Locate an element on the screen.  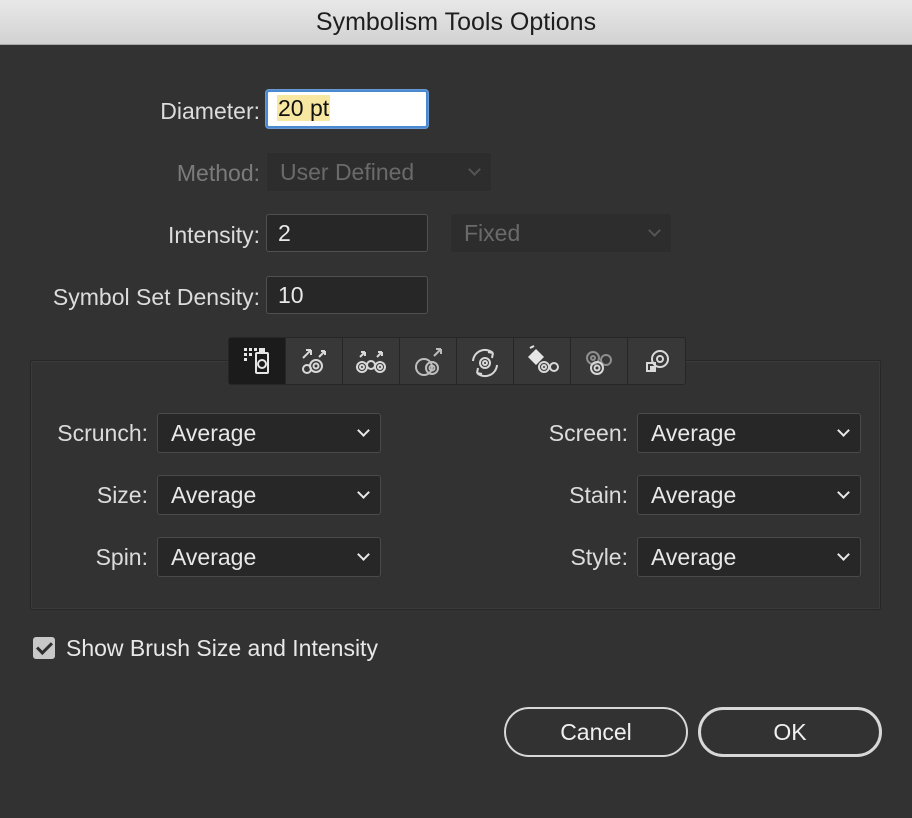
symbolism-tool-selector is located at coordinates (457, 361).